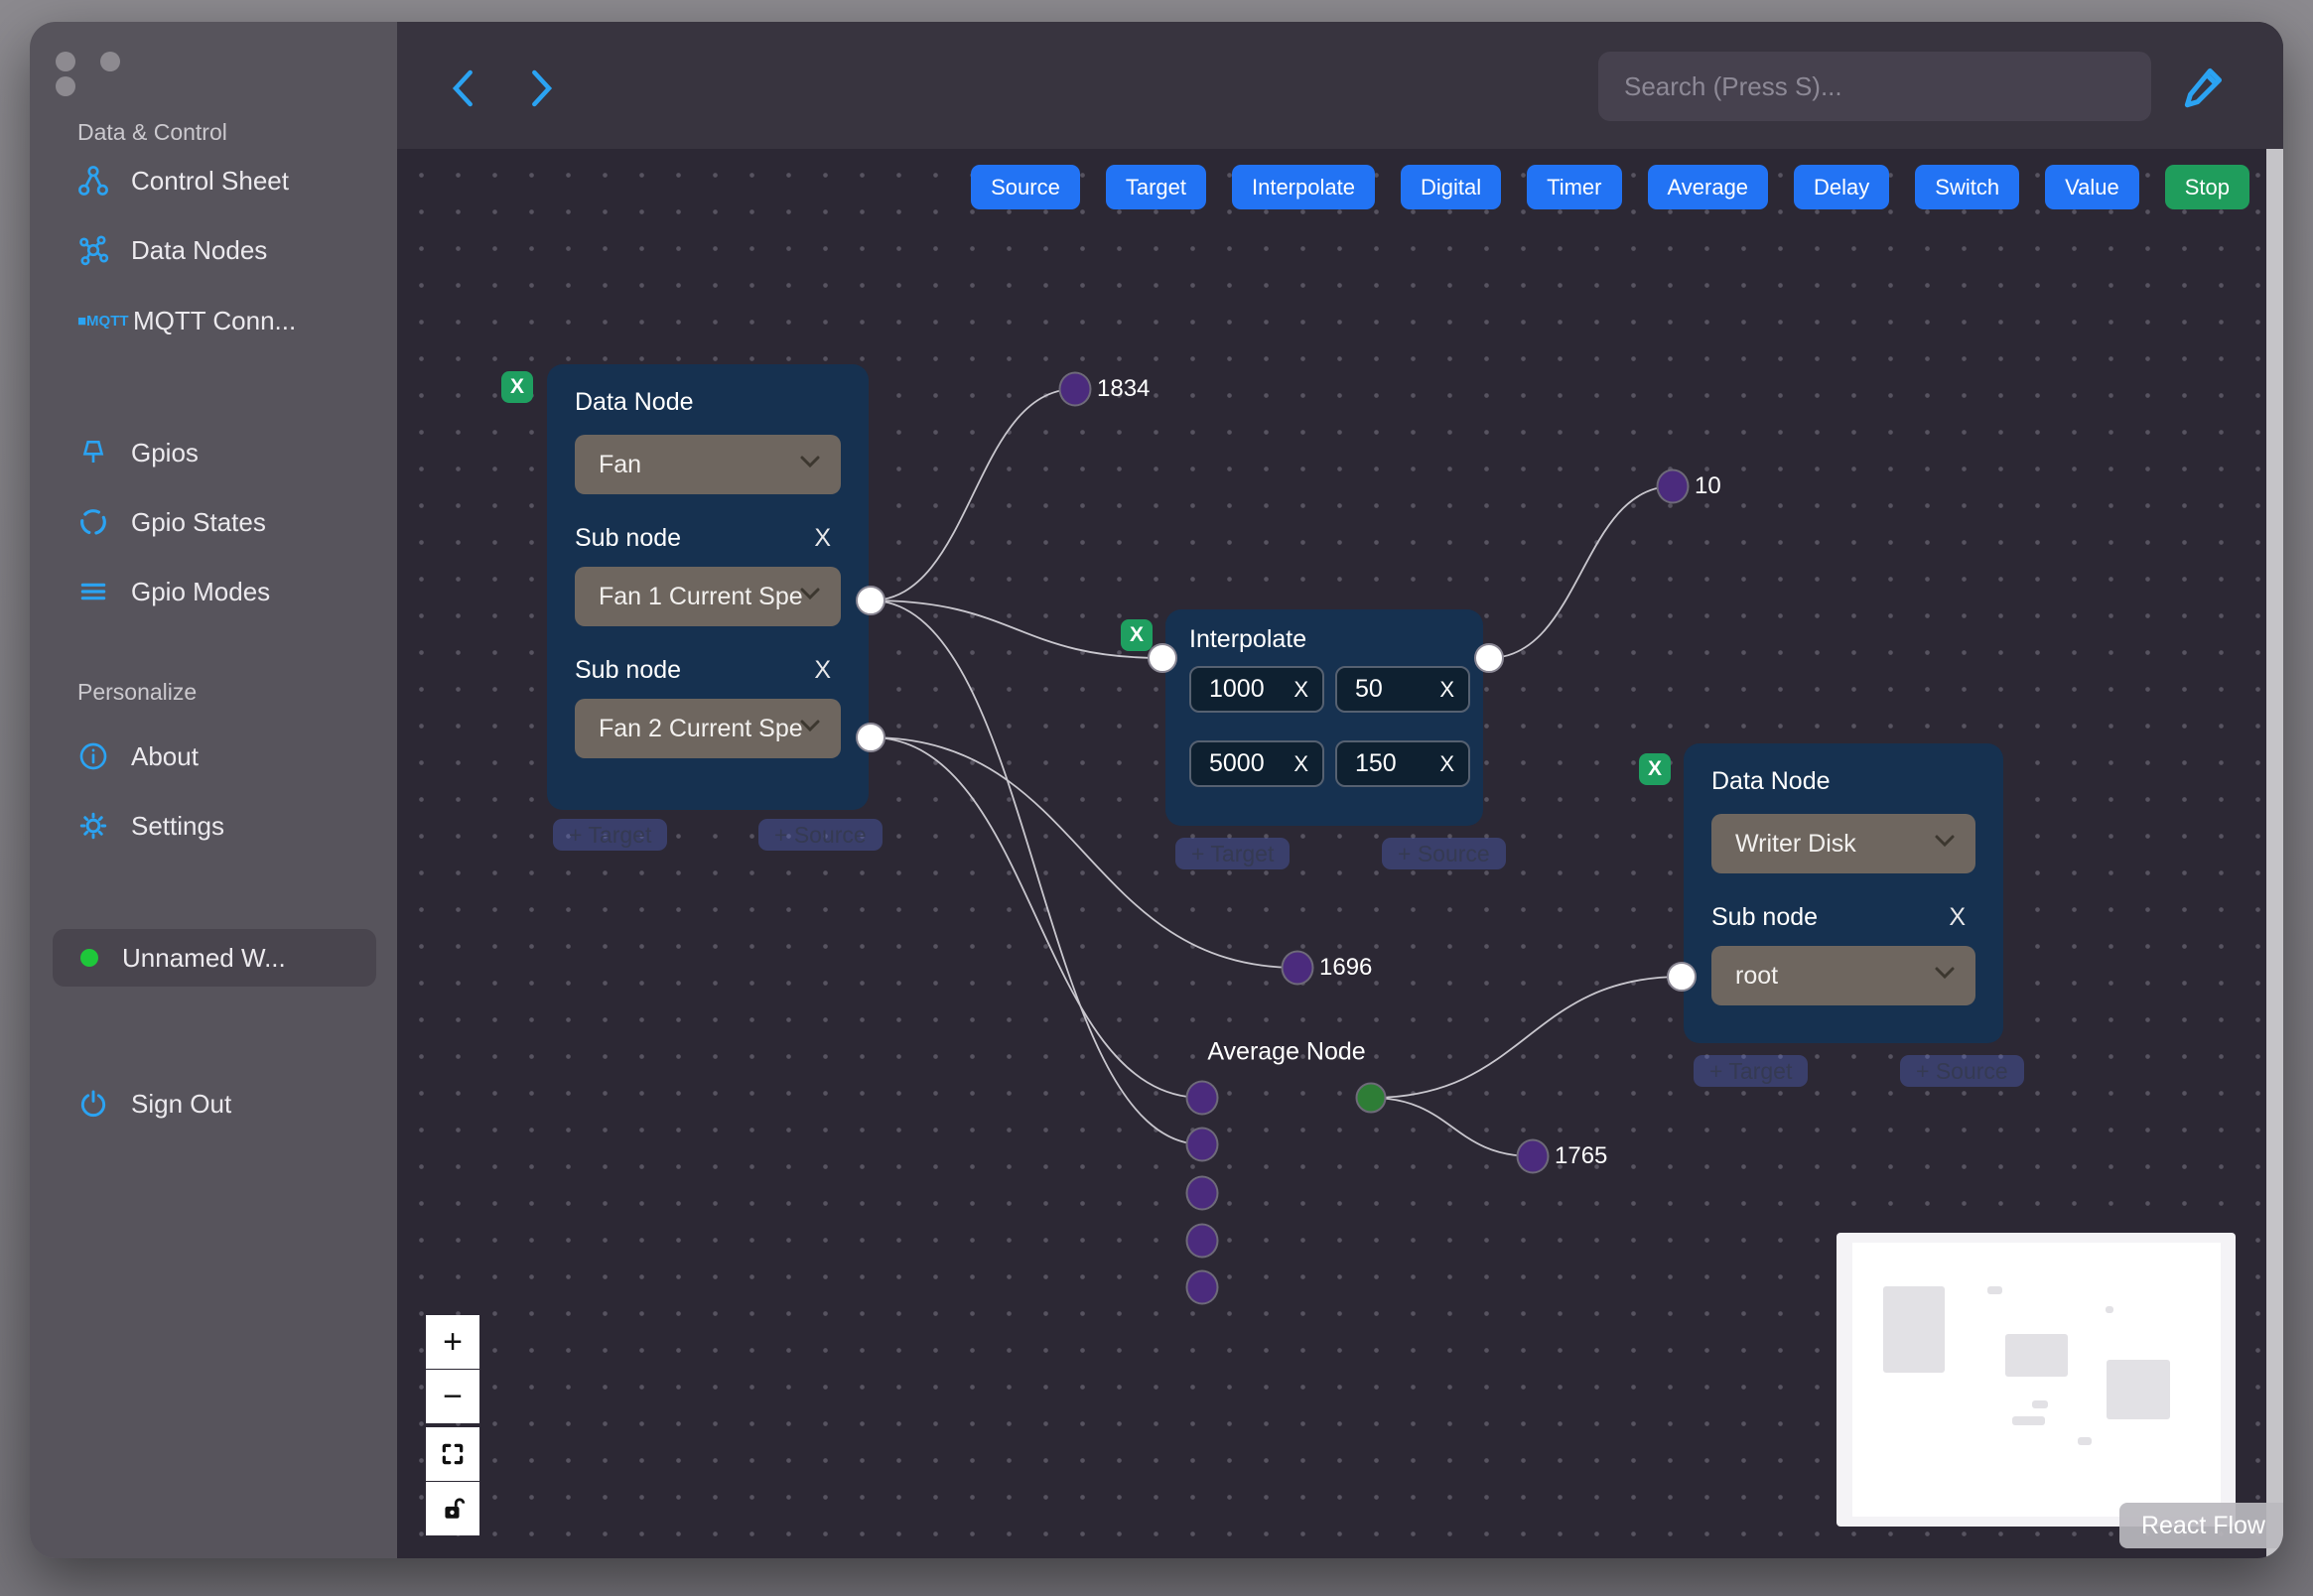 The height and width of the screenshot is (1596, 2313). What do you see at coordinates (1402, 689) in the screenshot?
I see `interpolate-input-2: 50 X` at bounding box center [1402, 689].